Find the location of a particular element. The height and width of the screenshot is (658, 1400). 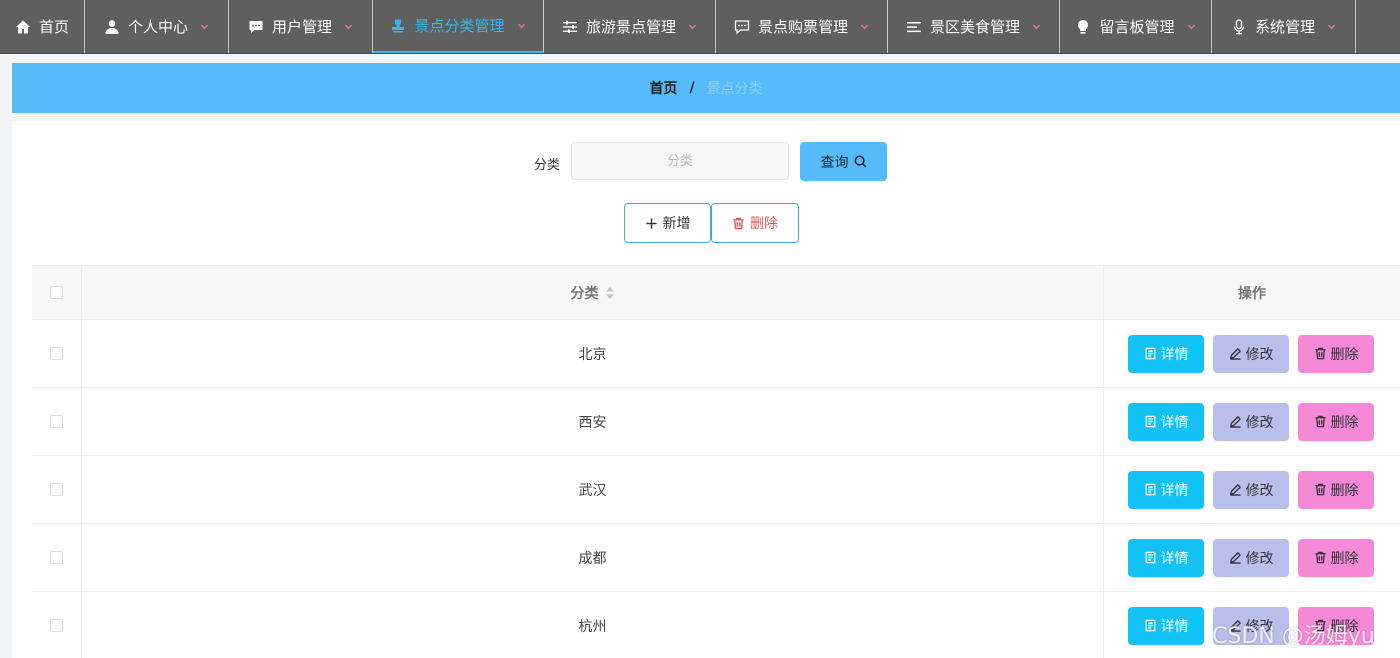

column-header-operations-label: 操作 is located at coordinates (1252, 293).